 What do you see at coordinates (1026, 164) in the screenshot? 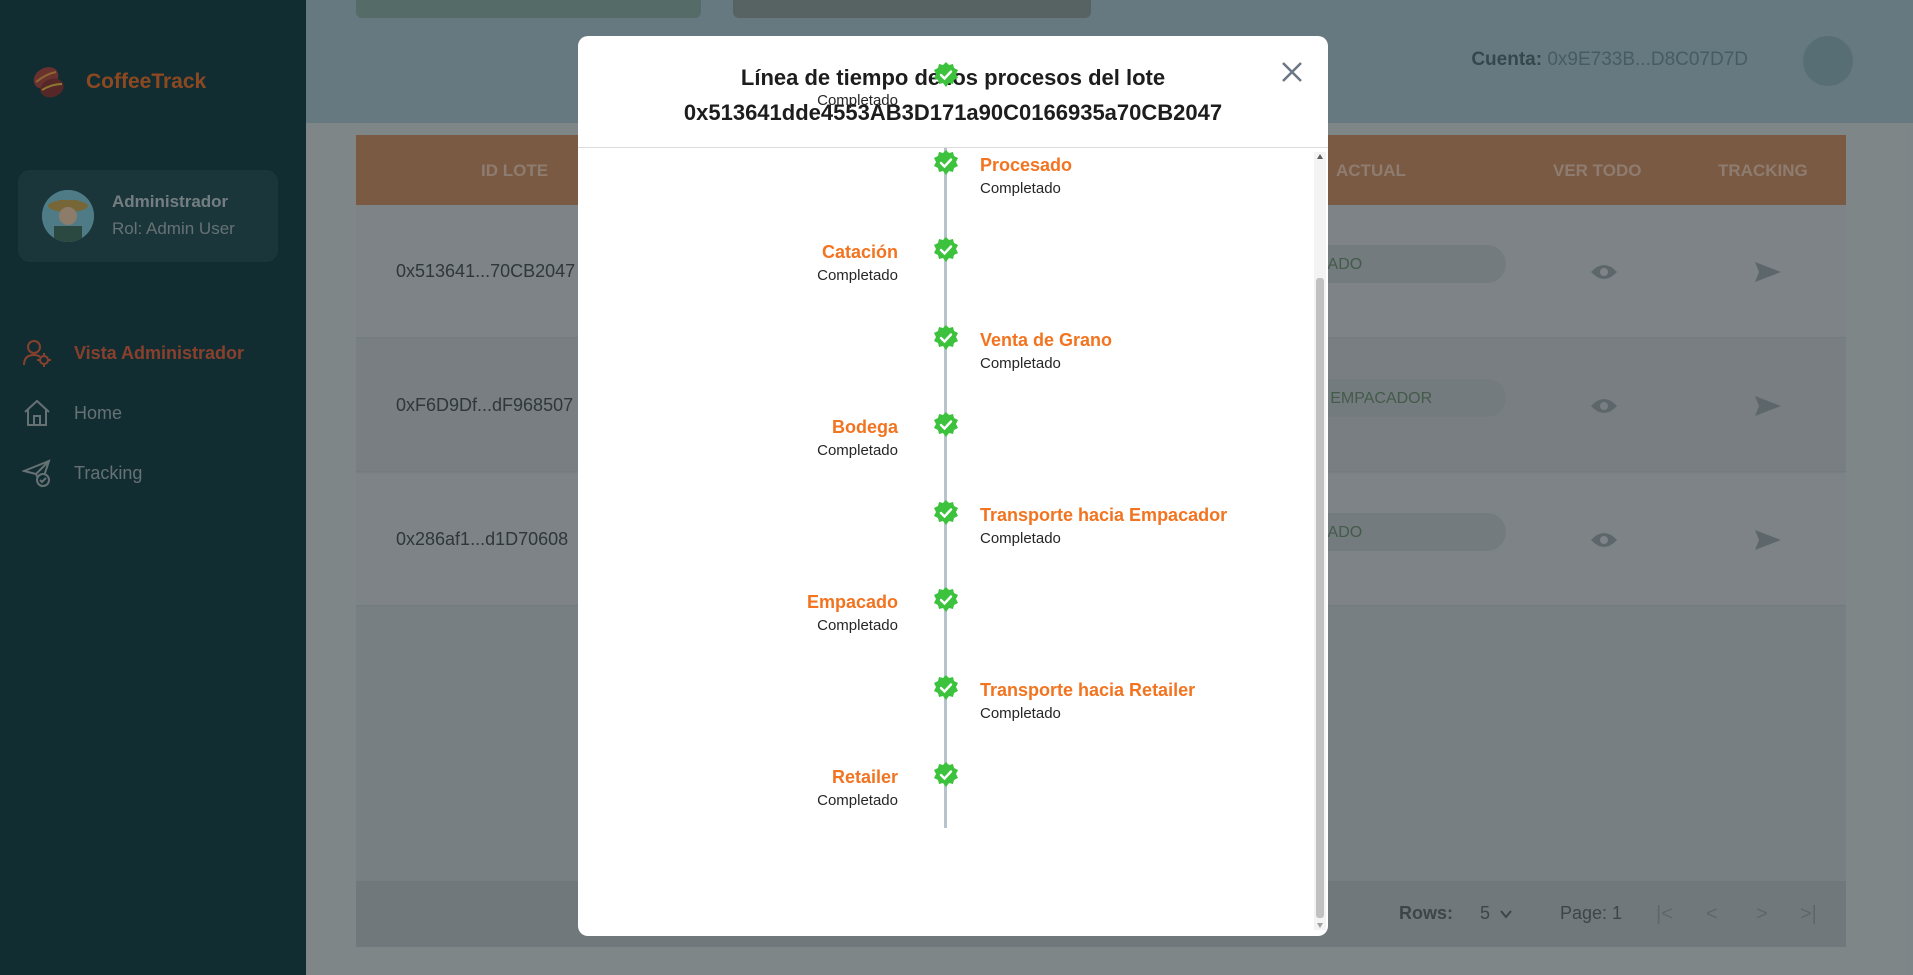
I see `event-name: Procesado` at bounding box center [1026, 164].